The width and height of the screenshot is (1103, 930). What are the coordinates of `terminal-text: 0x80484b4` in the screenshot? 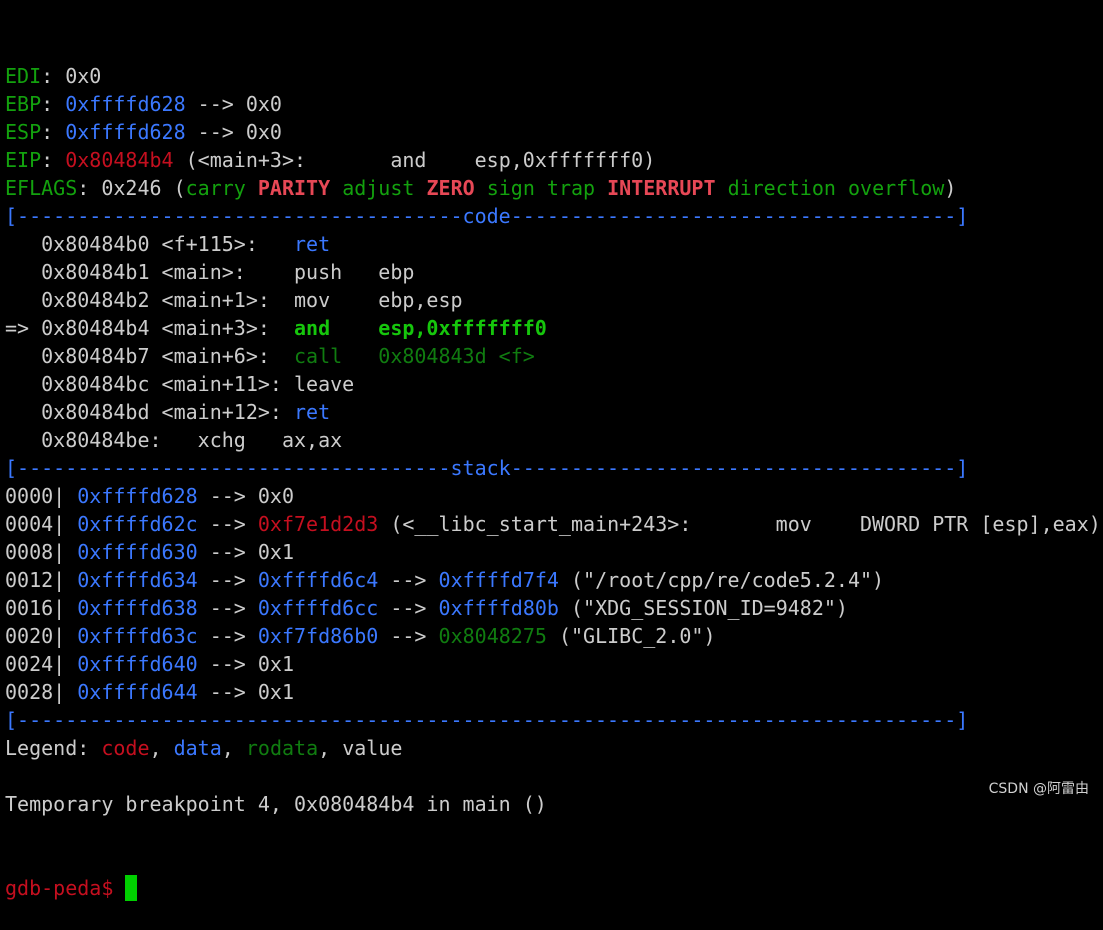 It's located at (119, 160).